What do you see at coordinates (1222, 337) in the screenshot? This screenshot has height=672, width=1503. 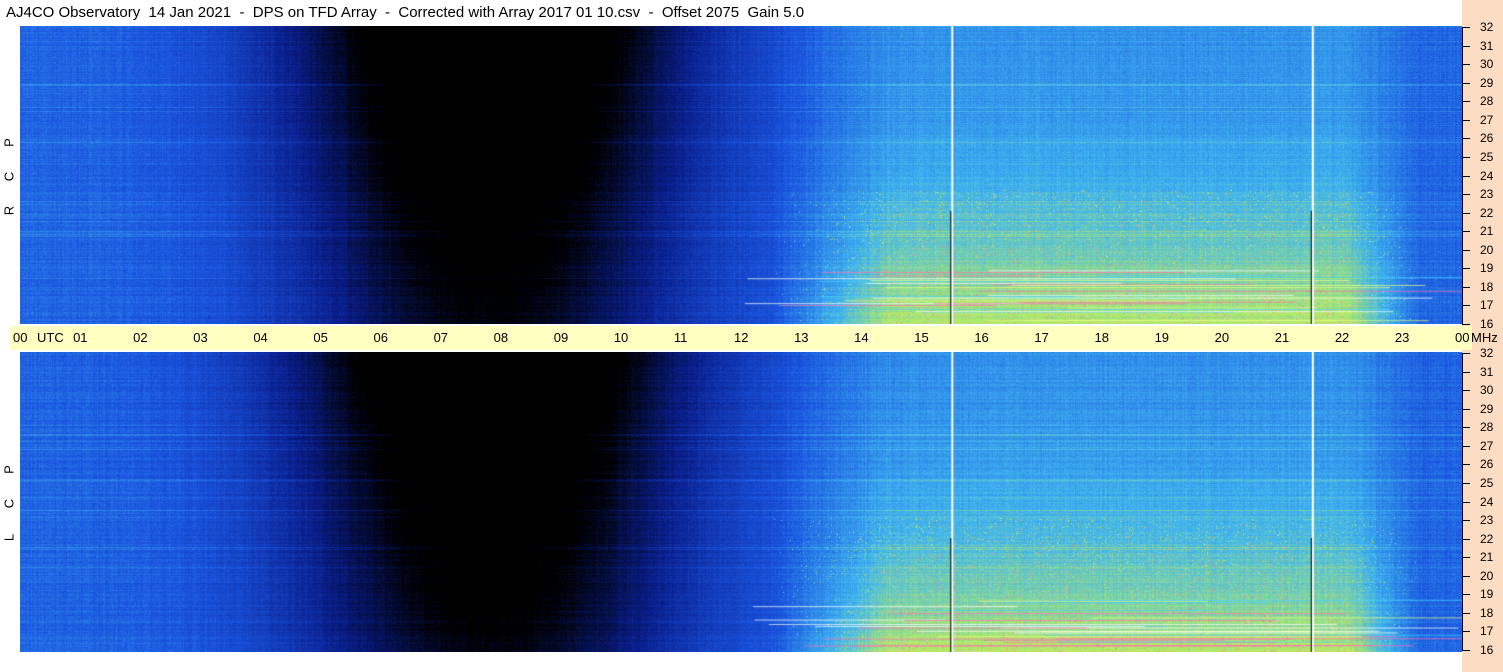 I see `utc-tick-label: 20` at bounding box center [1222, 337].